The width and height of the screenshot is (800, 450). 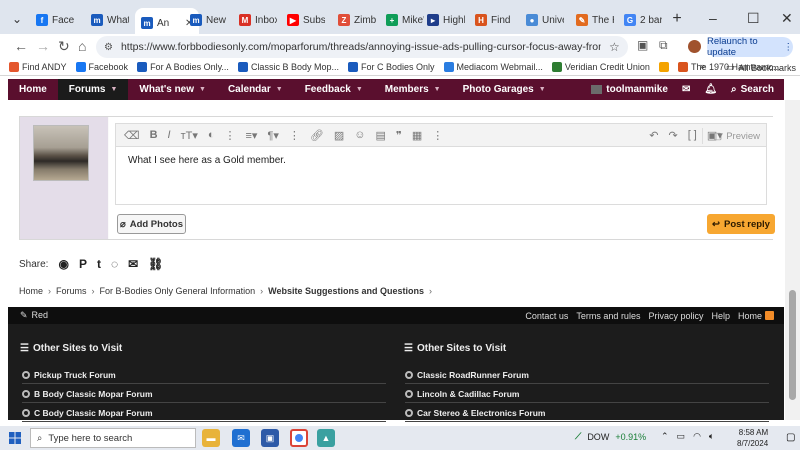 What do you see at coordinates (675, 316) in the screenshot?
I see `footer-link: Privacy policy` at bounding box center [675, 316].